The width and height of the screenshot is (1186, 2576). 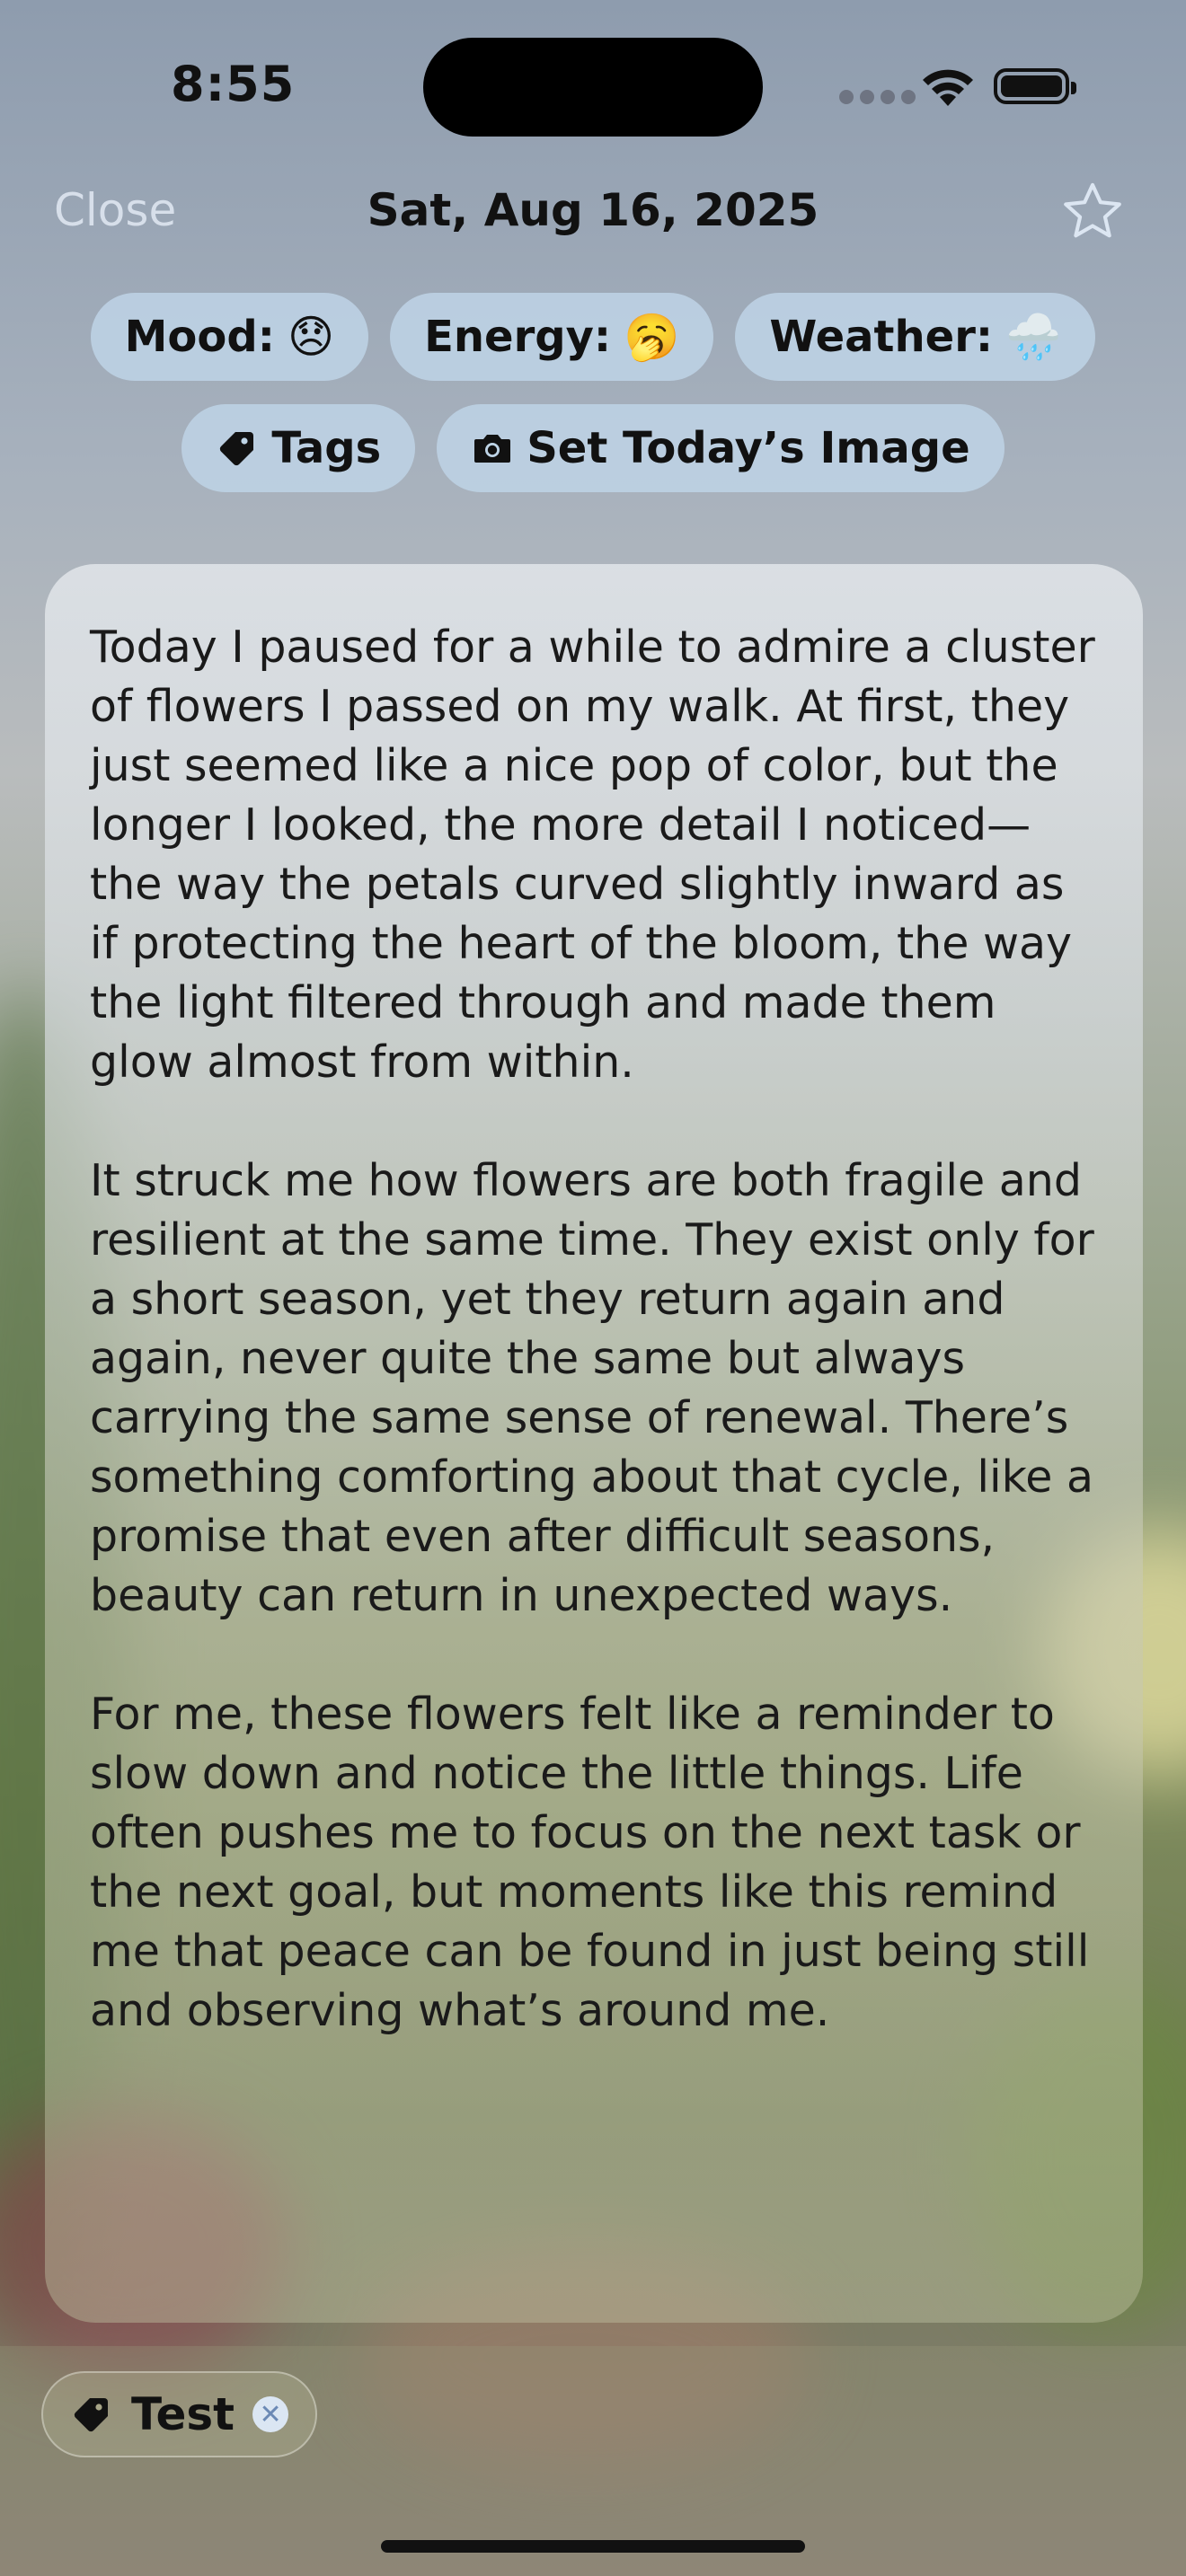 I want to click on dynamic-island, so click(x=593, y=87).